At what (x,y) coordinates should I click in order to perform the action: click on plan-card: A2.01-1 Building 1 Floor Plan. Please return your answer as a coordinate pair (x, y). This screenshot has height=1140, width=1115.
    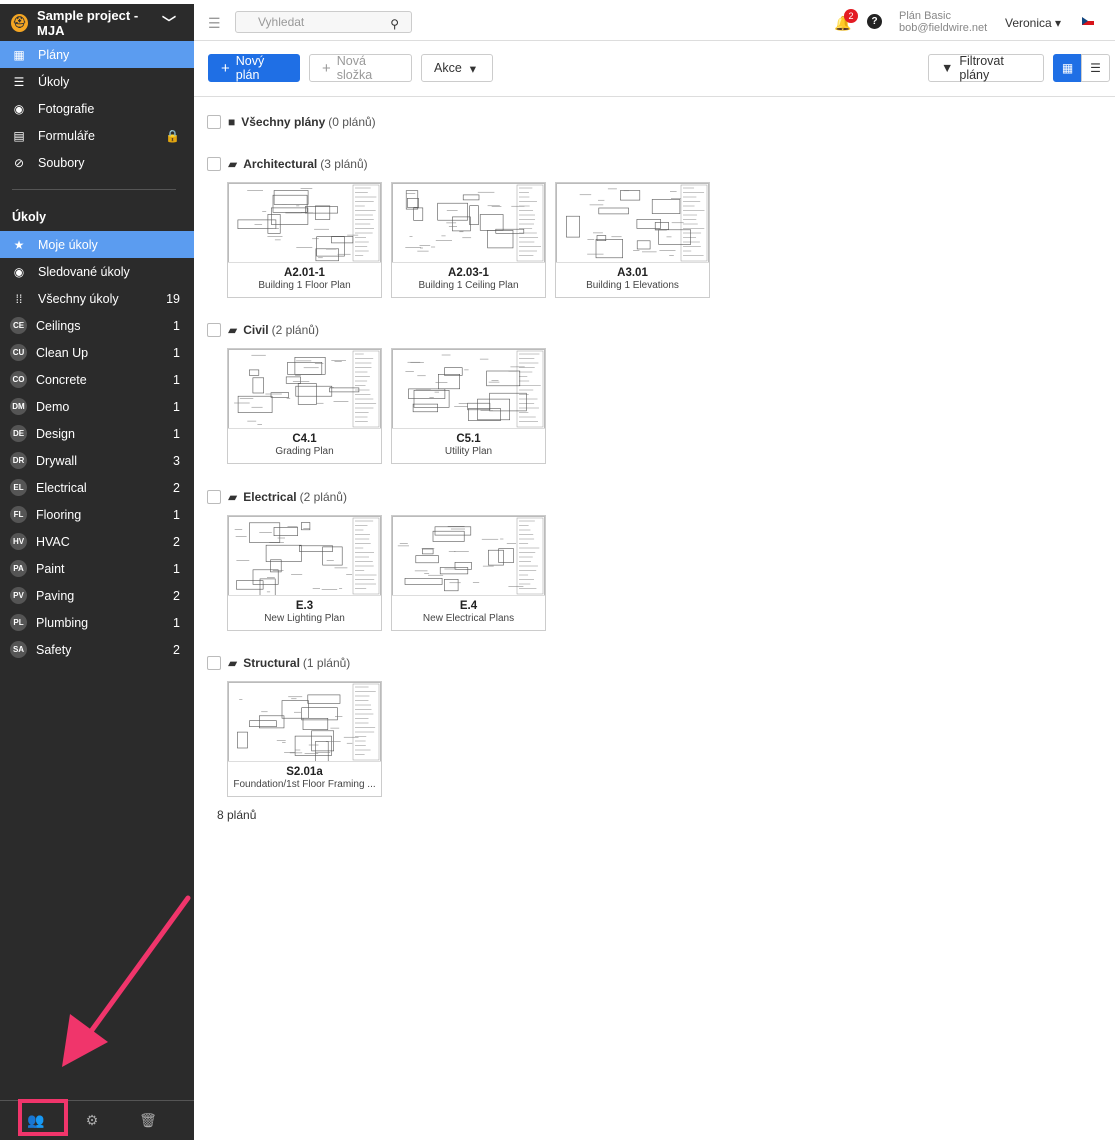
    Looking at the image, I should click on (304, 240).